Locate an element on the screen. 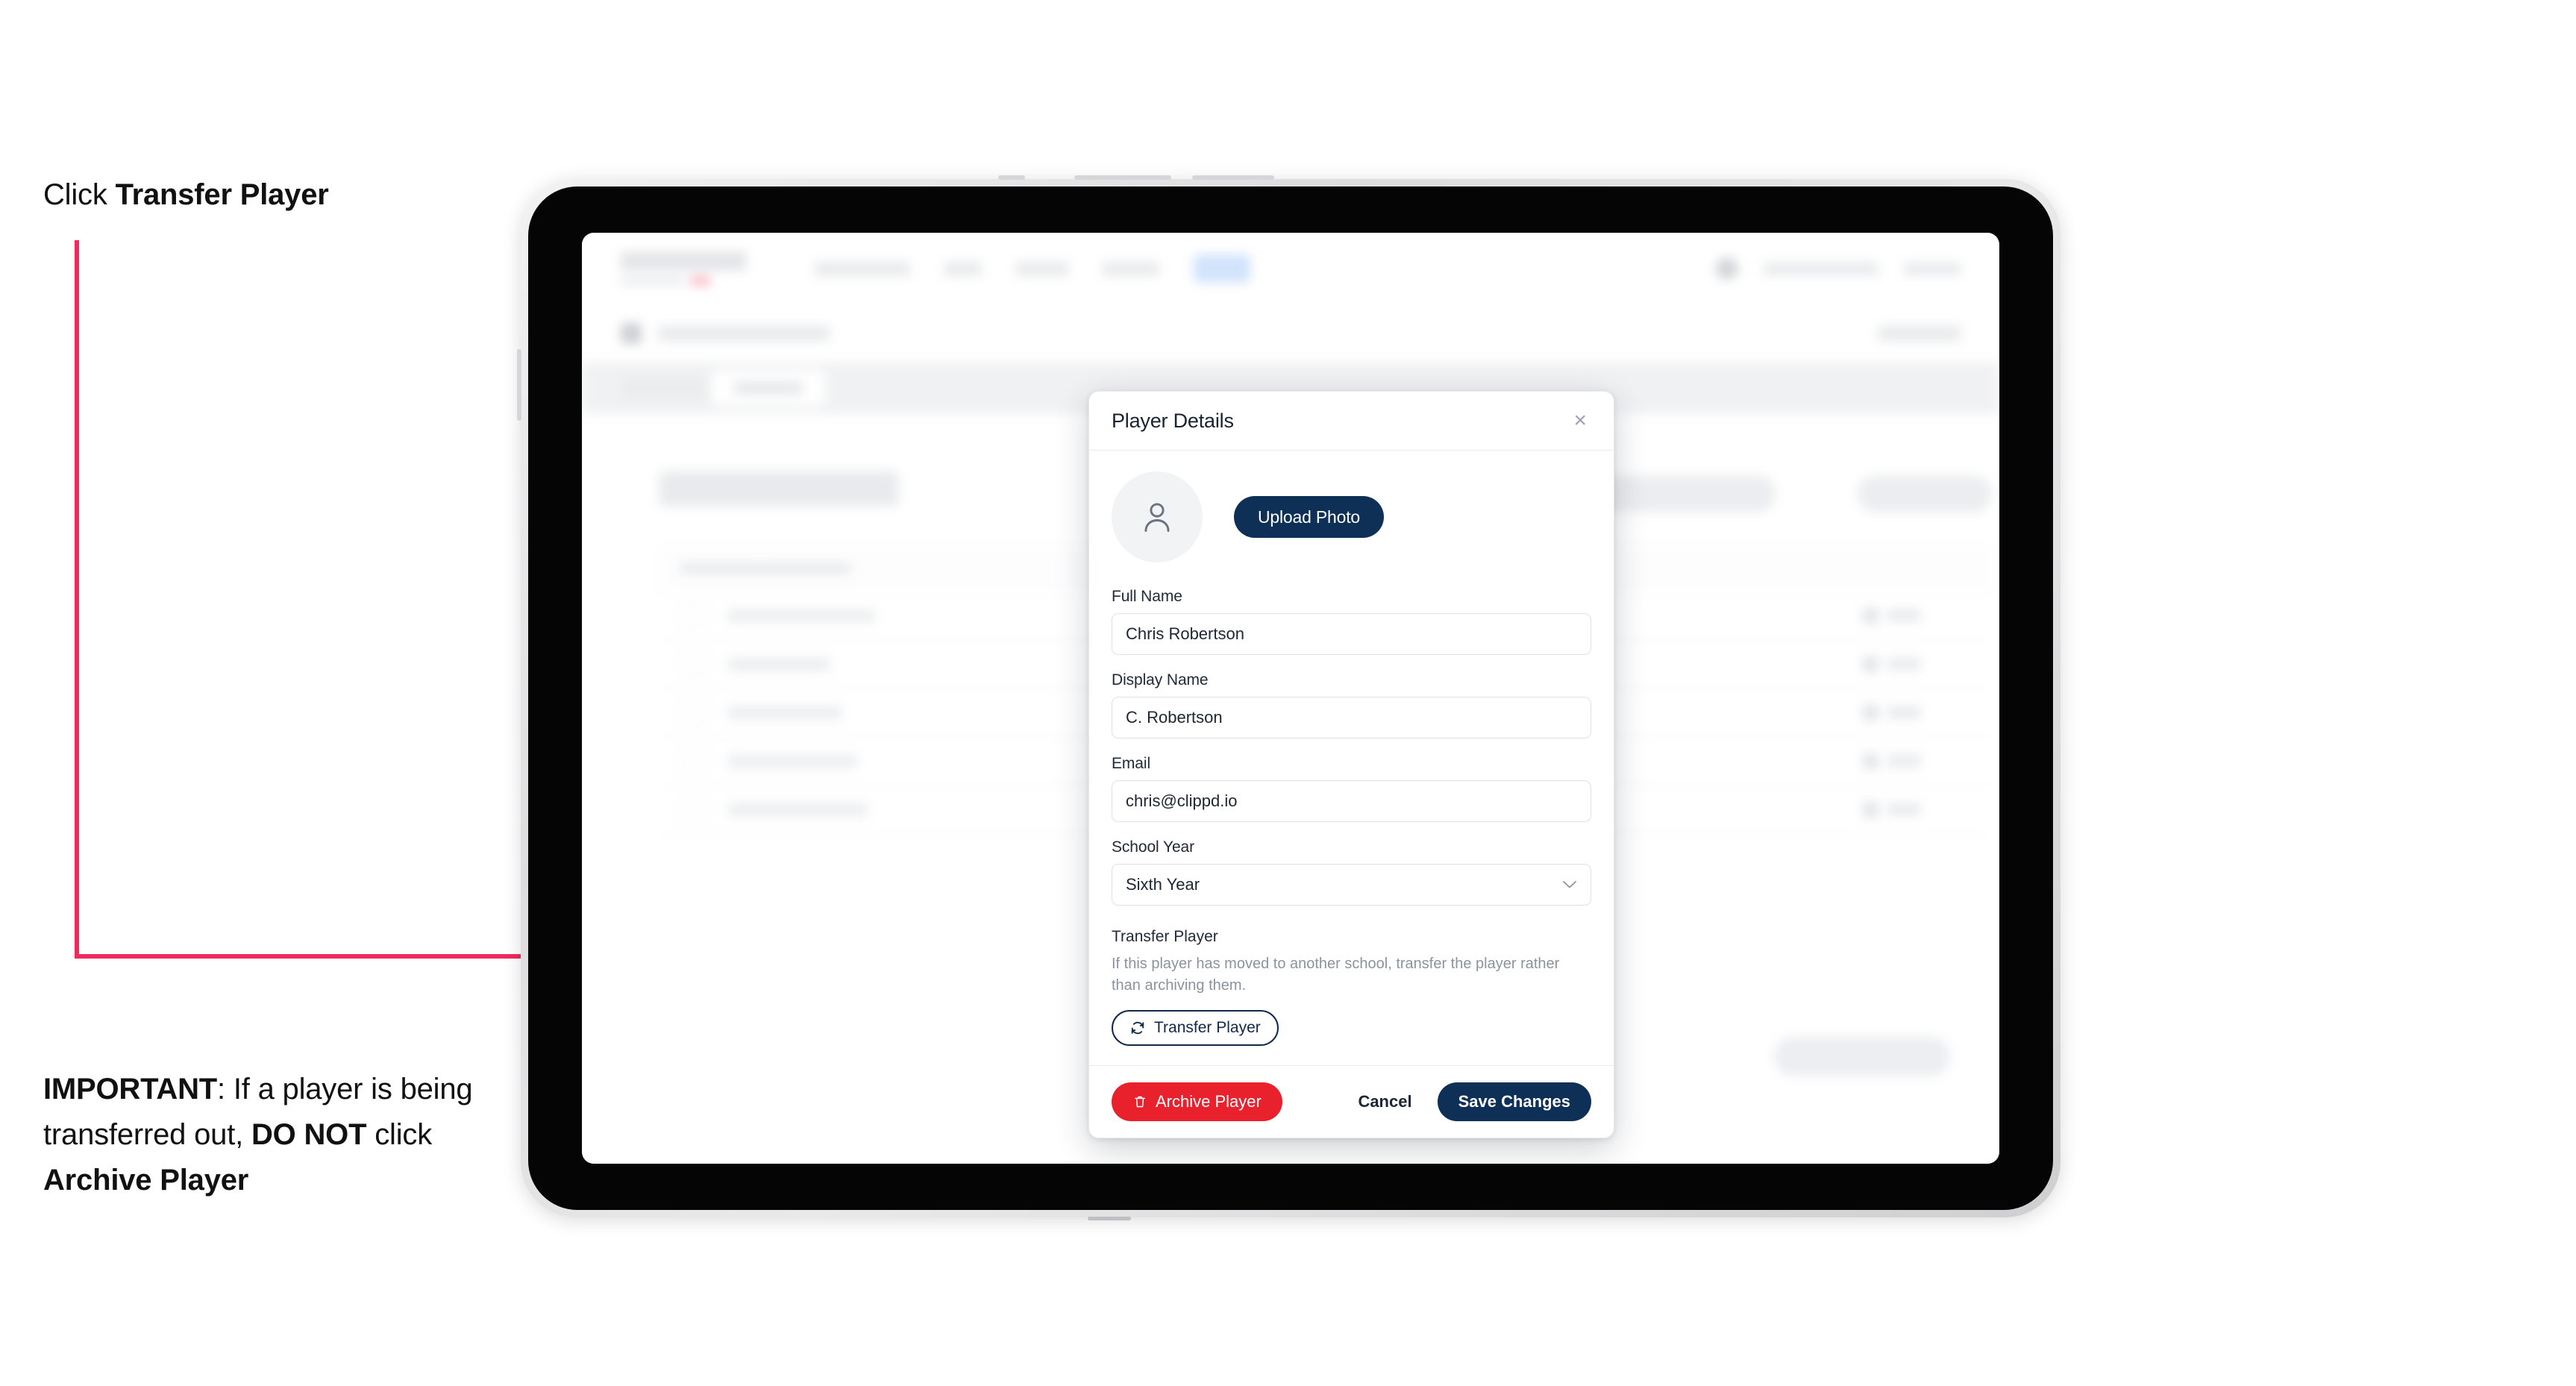 The height and width of the screenshot is (1386, 2576). transfer-player-button: Transfer Player is located at coordinates (1195, 1028).